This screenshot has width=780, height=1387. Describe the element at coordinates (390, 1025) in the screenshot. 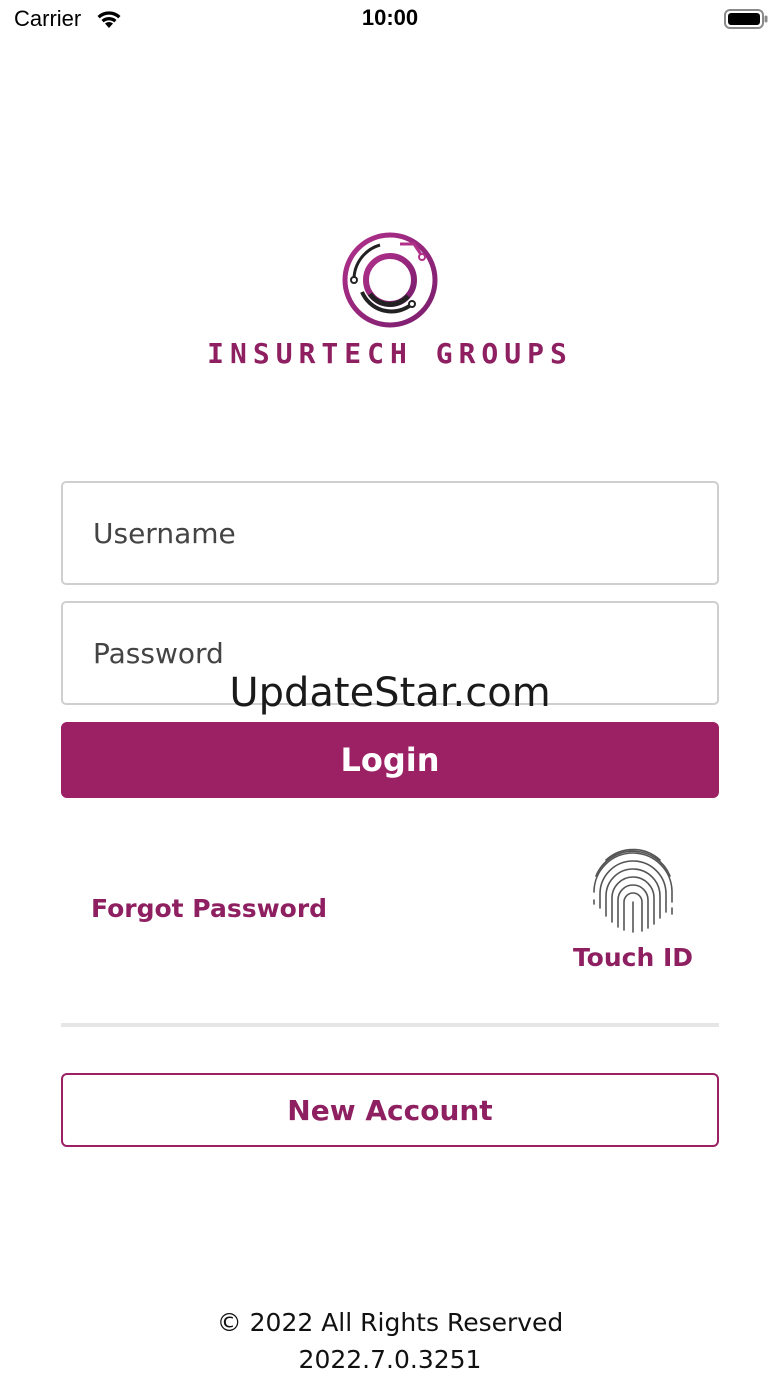

I see `divider` at that location.